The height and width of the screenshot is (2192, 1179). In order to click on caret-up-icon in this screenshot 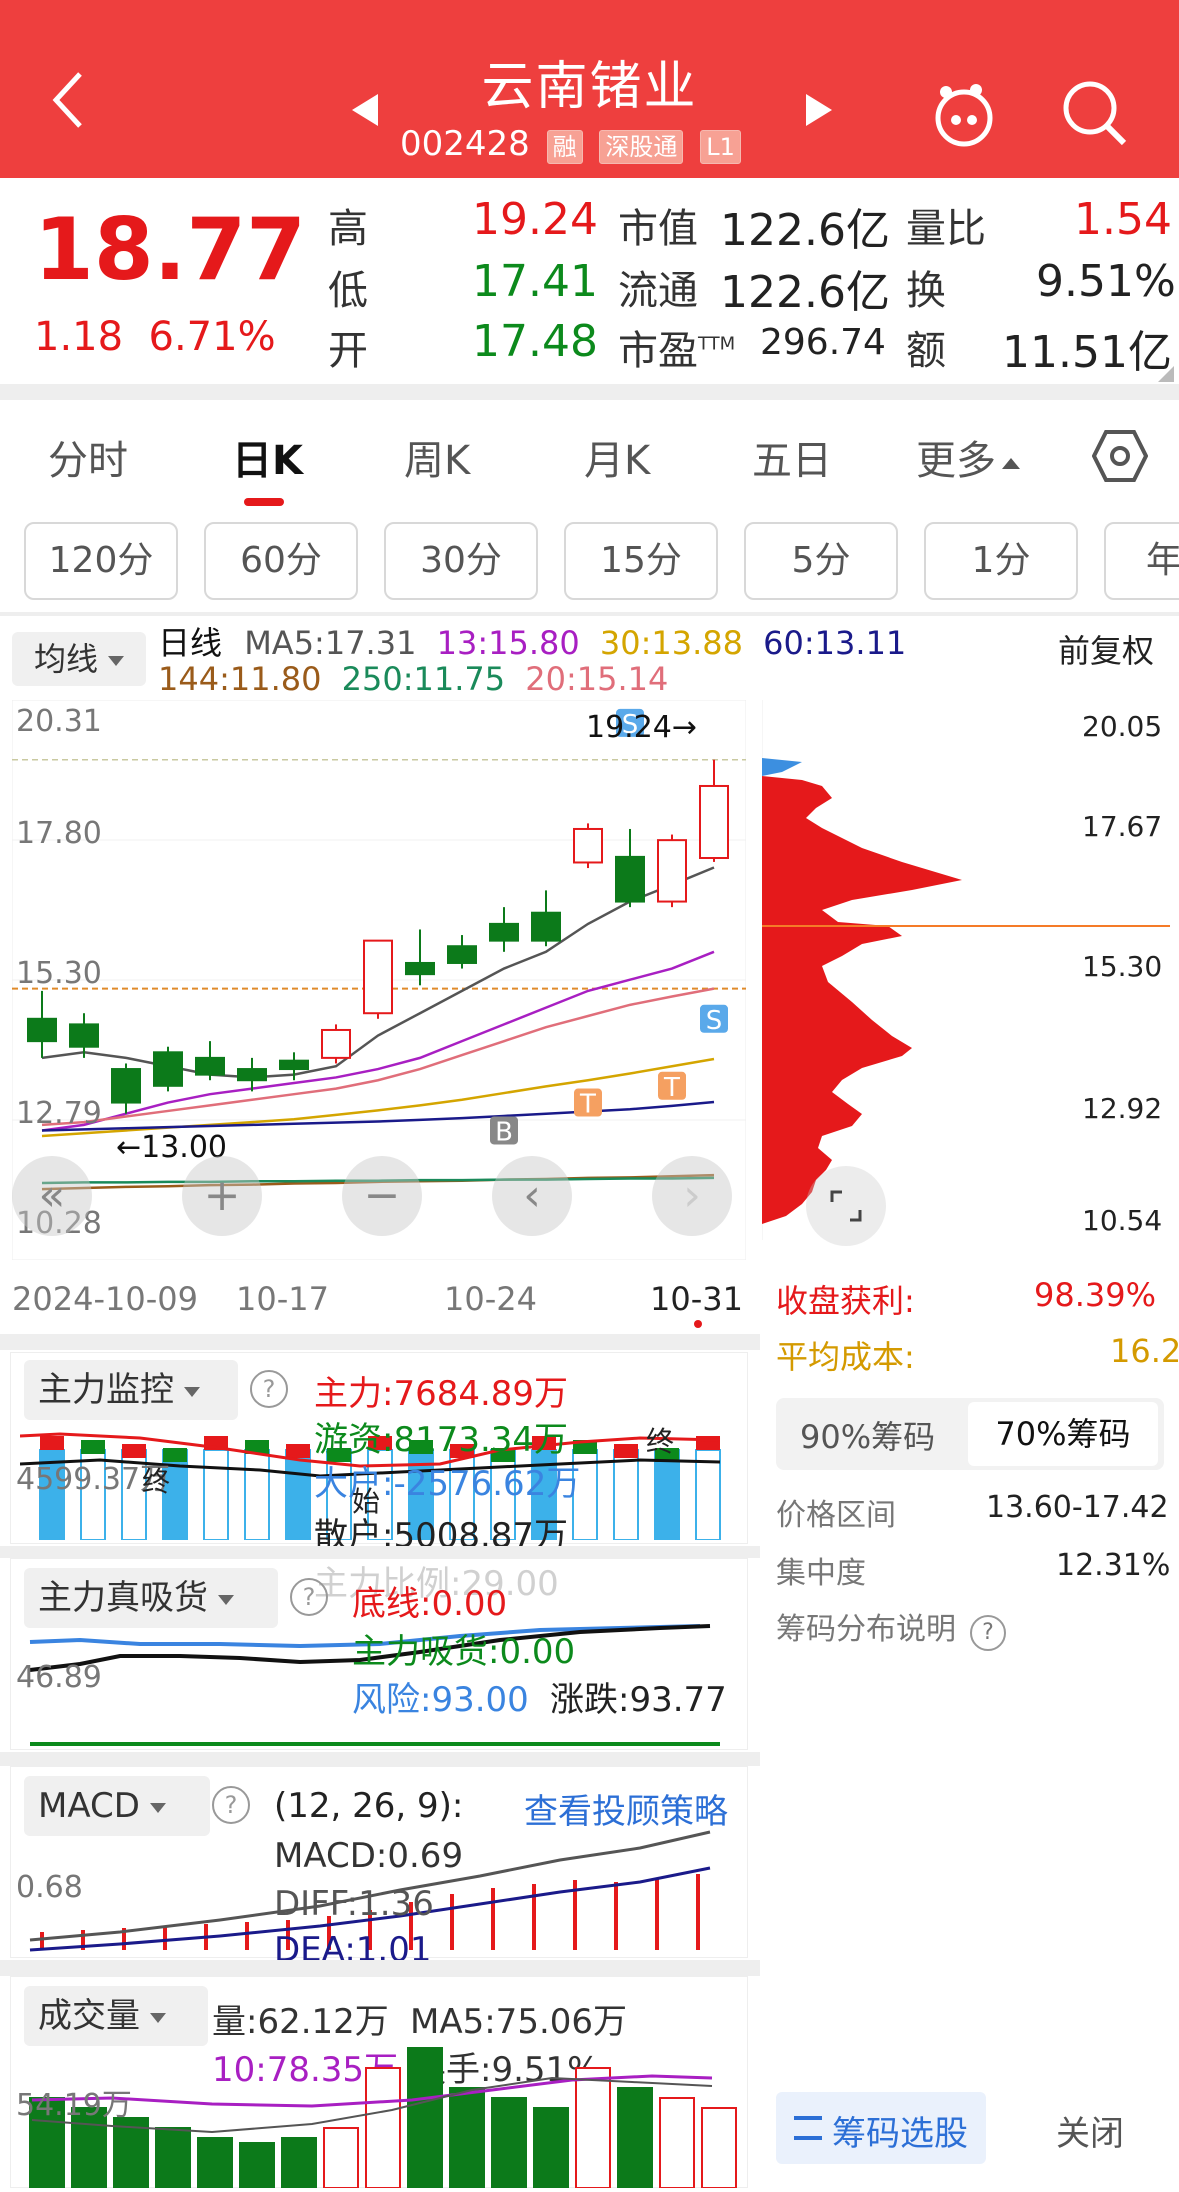, I will do `click(1011, 463)`.